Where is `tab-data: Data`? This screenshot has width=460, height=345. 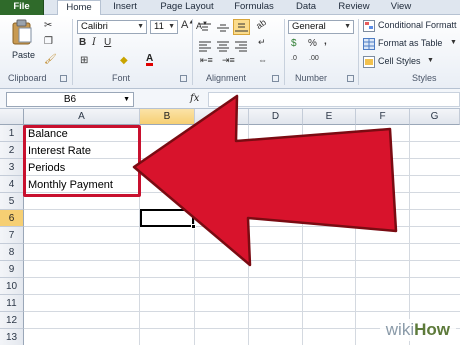 tab-data: Data is located at coordinates (306, 7).